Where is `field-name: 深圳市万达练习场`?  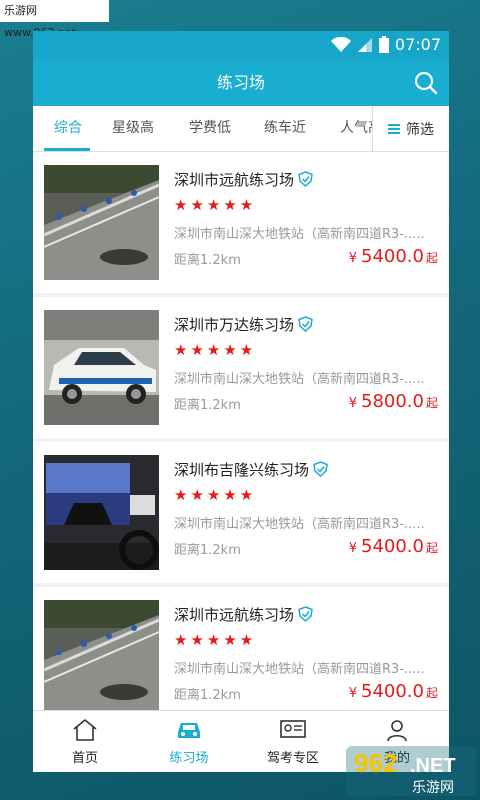 field-name: 深圳市万达练习场 is located at coordinates (243, 324).